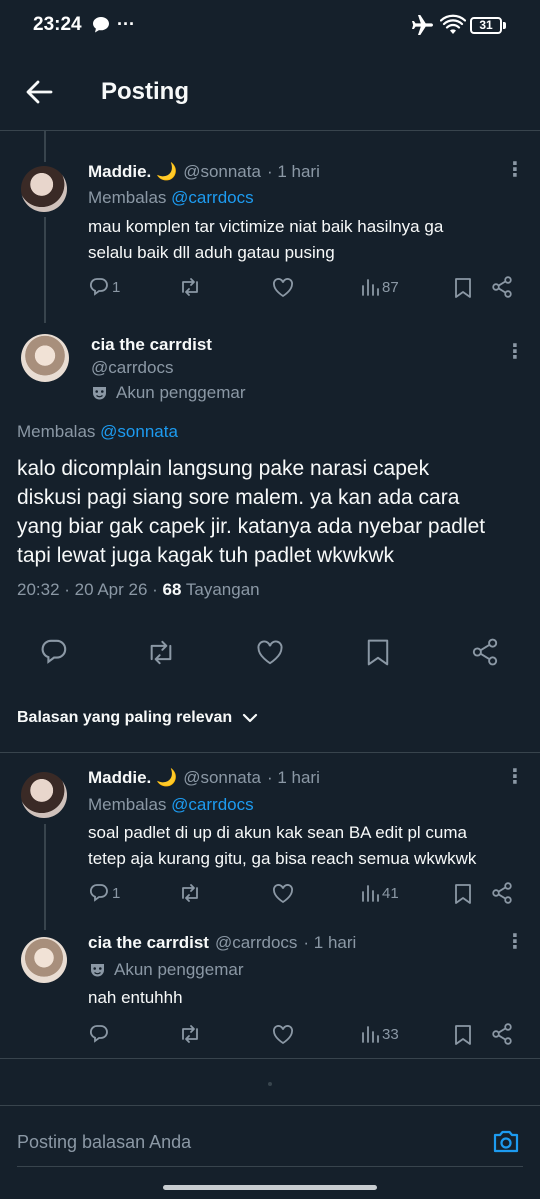  Describe the element at coordinates (222, 943) in the screenshot. I see `reply3-header: cia the carrdist @carrdocs · 1 hari` at that location.